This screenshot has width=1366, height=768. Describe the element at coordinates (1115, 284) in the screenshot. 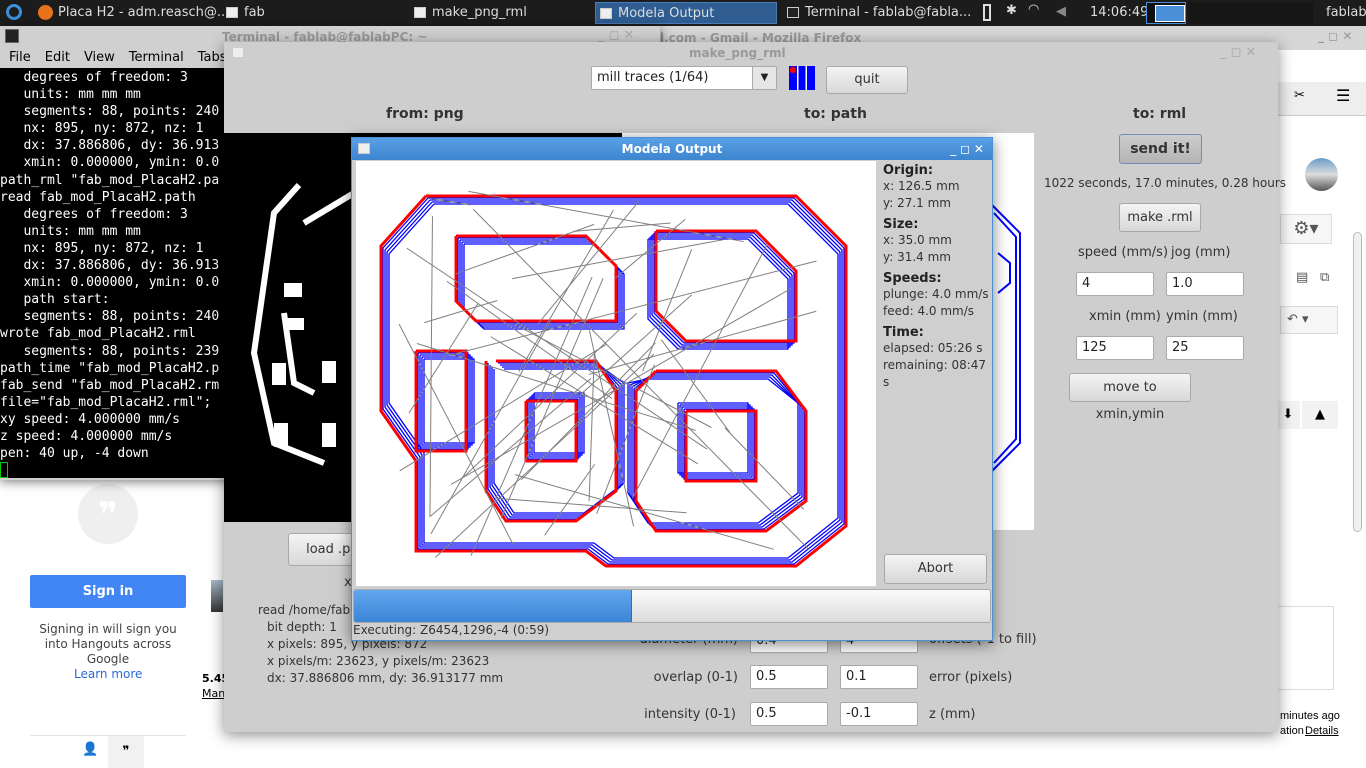

I see `speed-input: 4` at that location.